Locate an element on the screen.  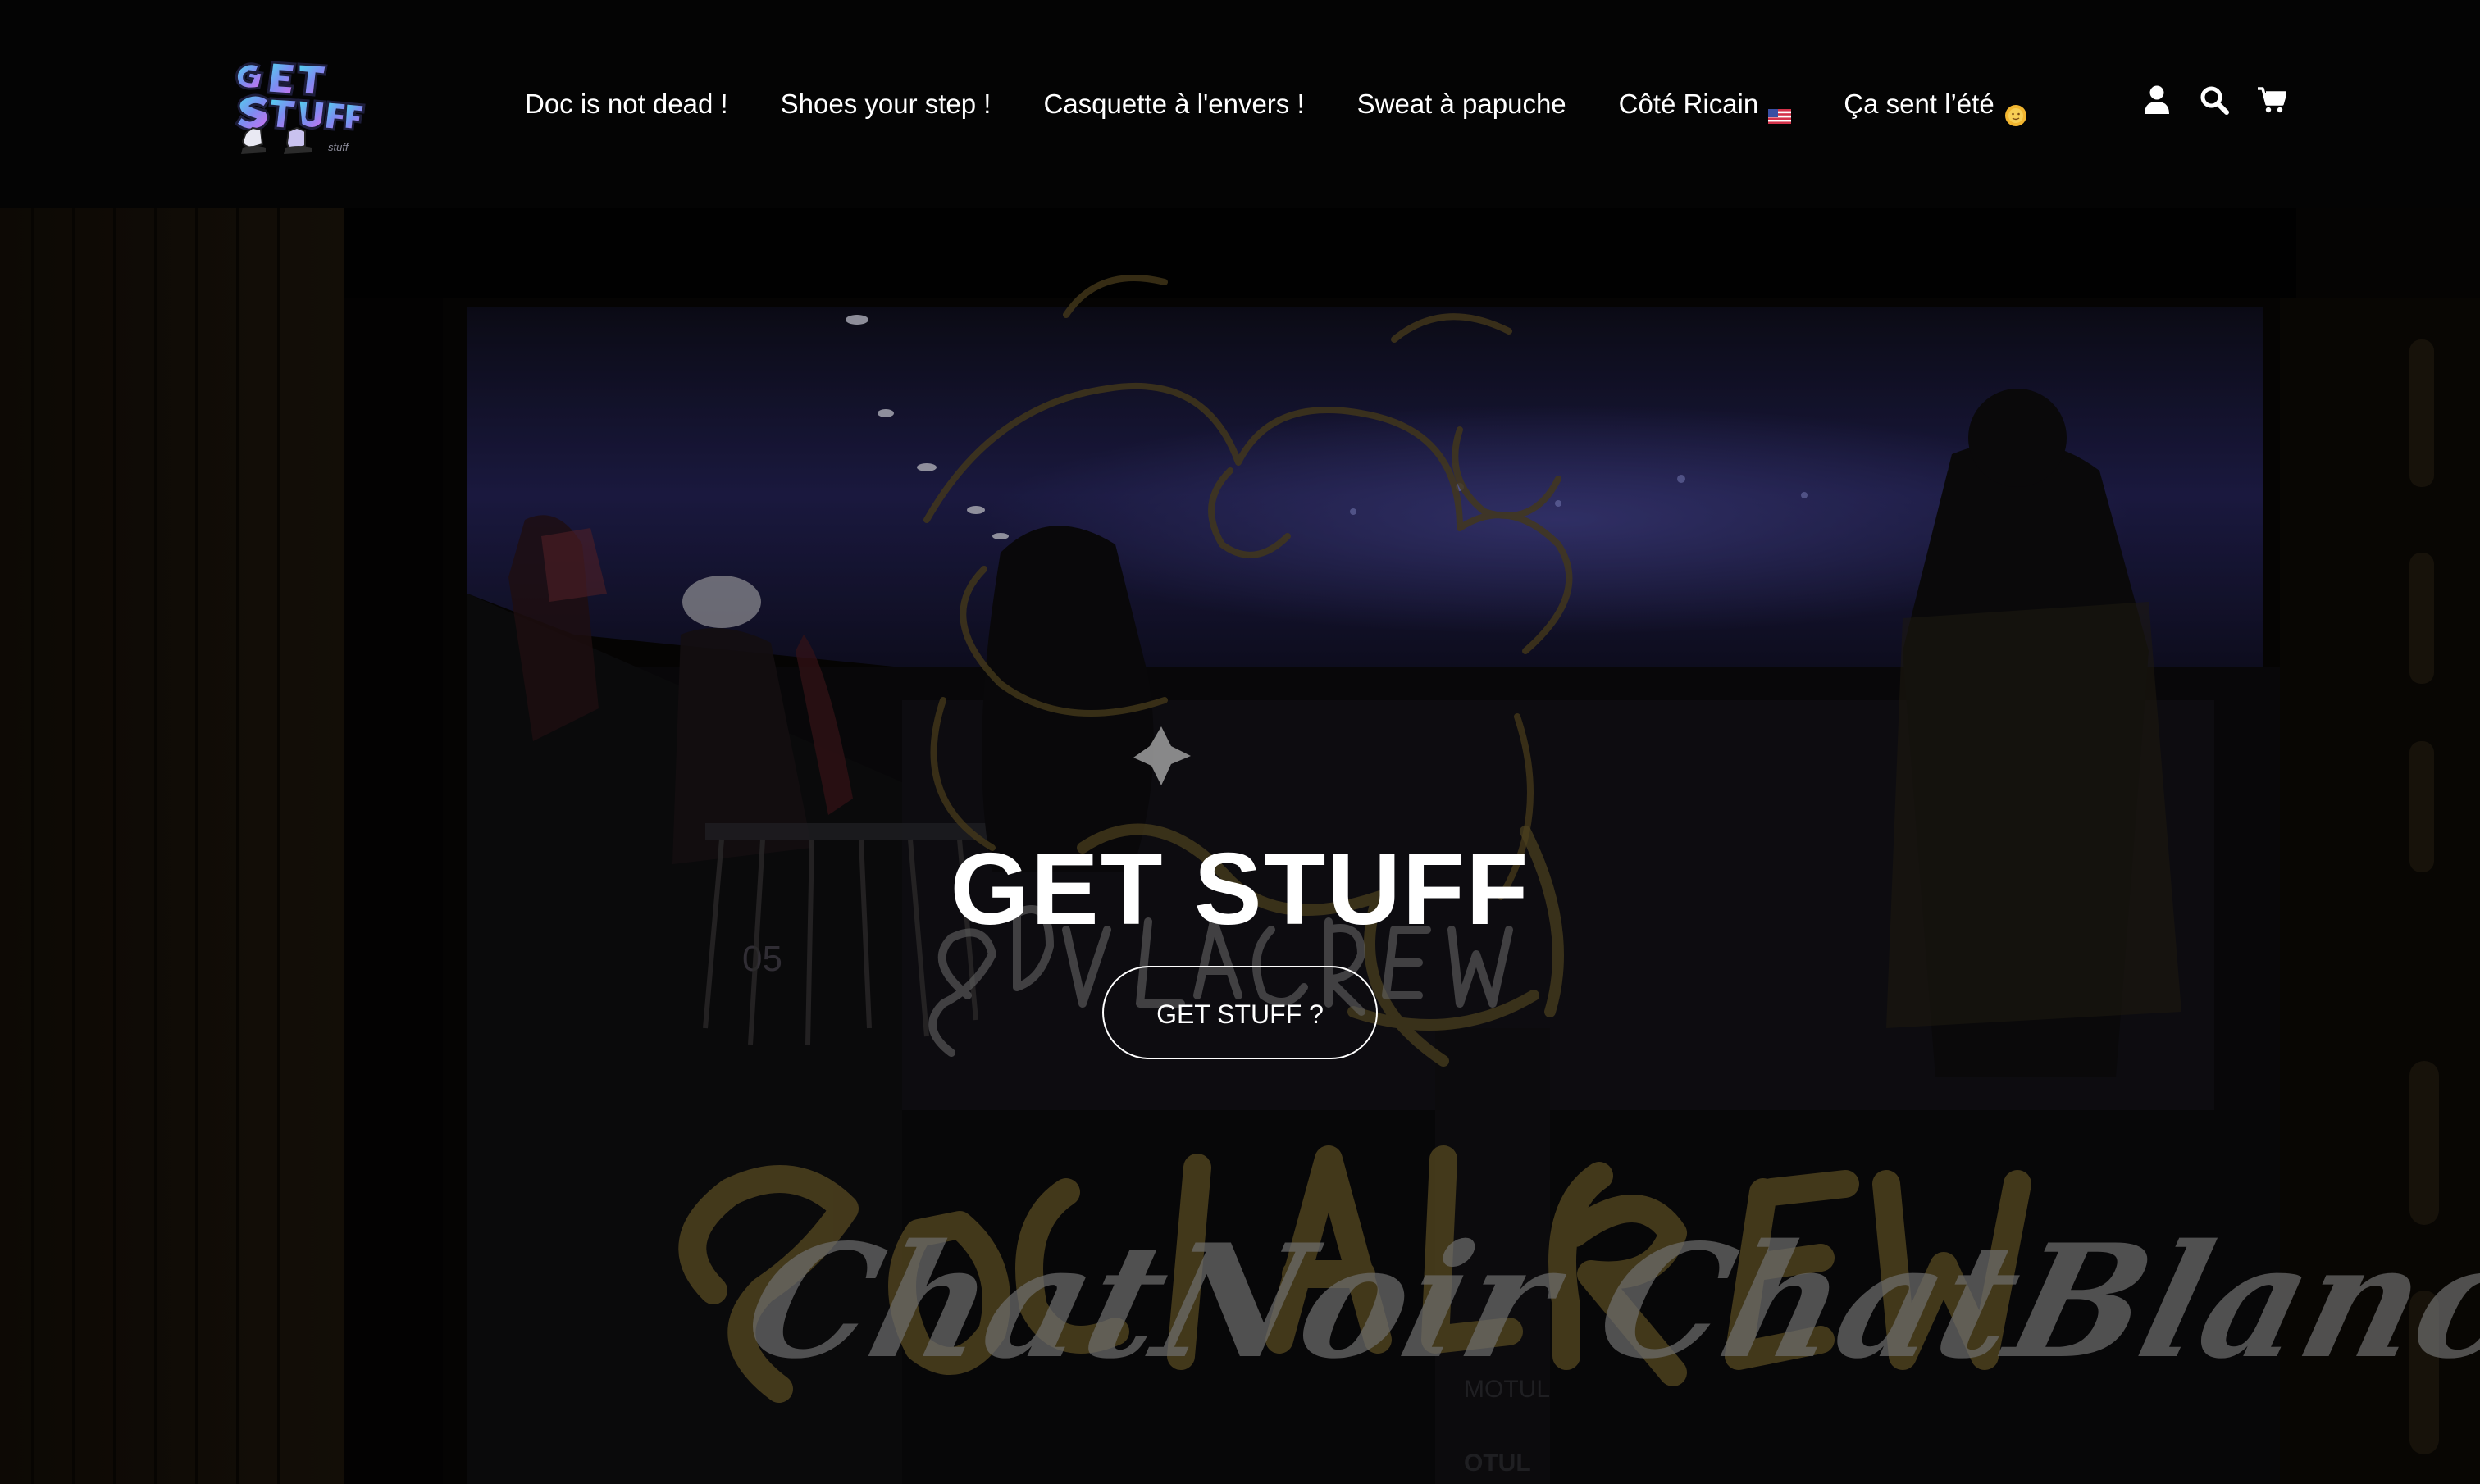
sun-face-icon is located at coordinates (2015, 109).